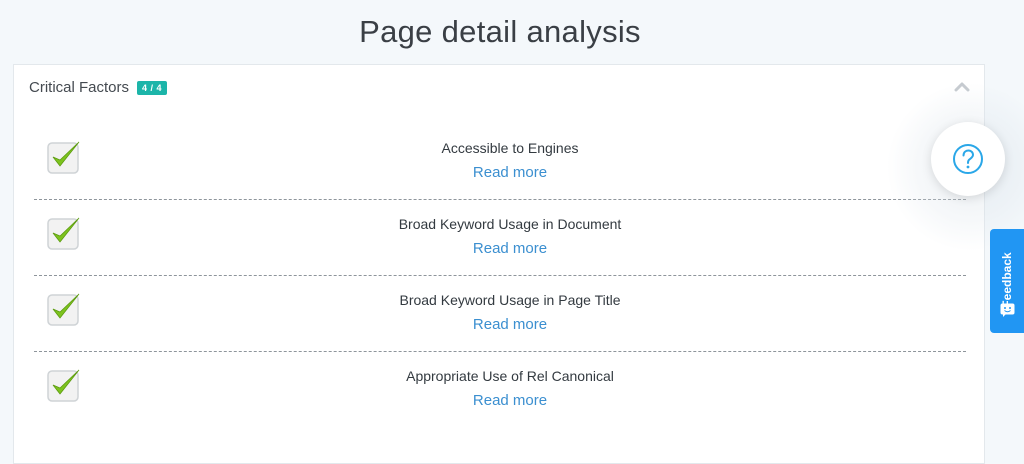 Image resolution: width=1024 pixels, height=464 pixels. I want to click on factor-name: Broad Keyword Usage in Document, so click(510, 224).